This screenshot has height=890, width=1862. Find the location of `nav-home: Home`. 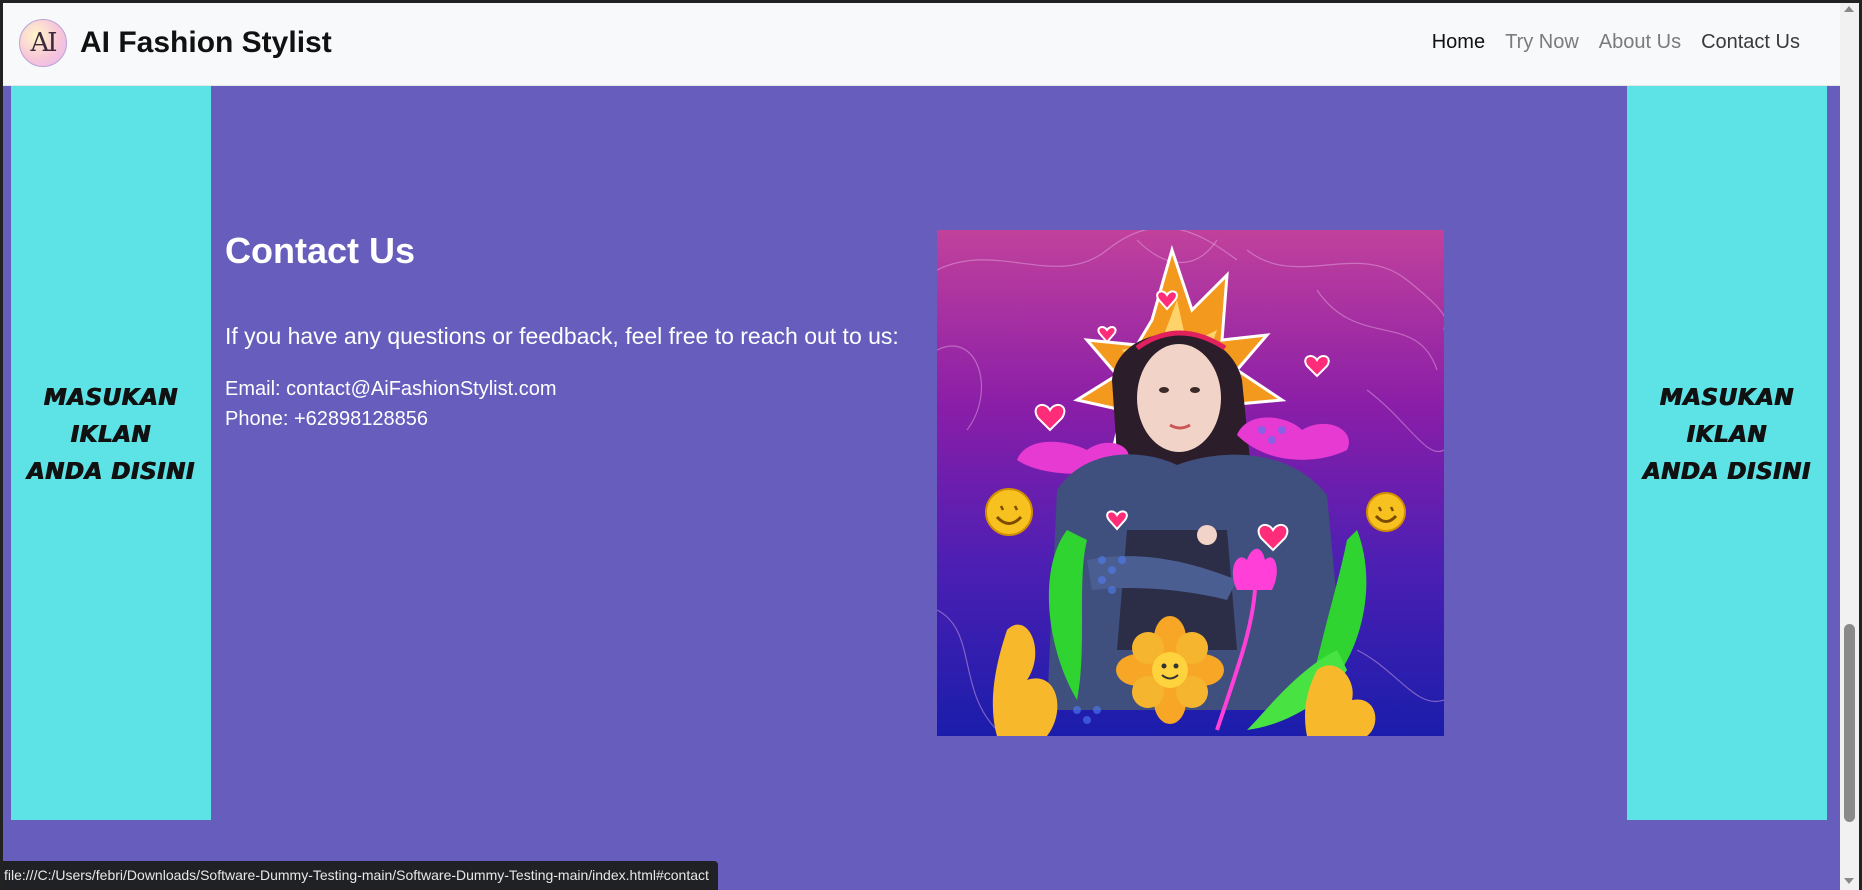

nav-home: Home is located at coordinates (1458, 42).